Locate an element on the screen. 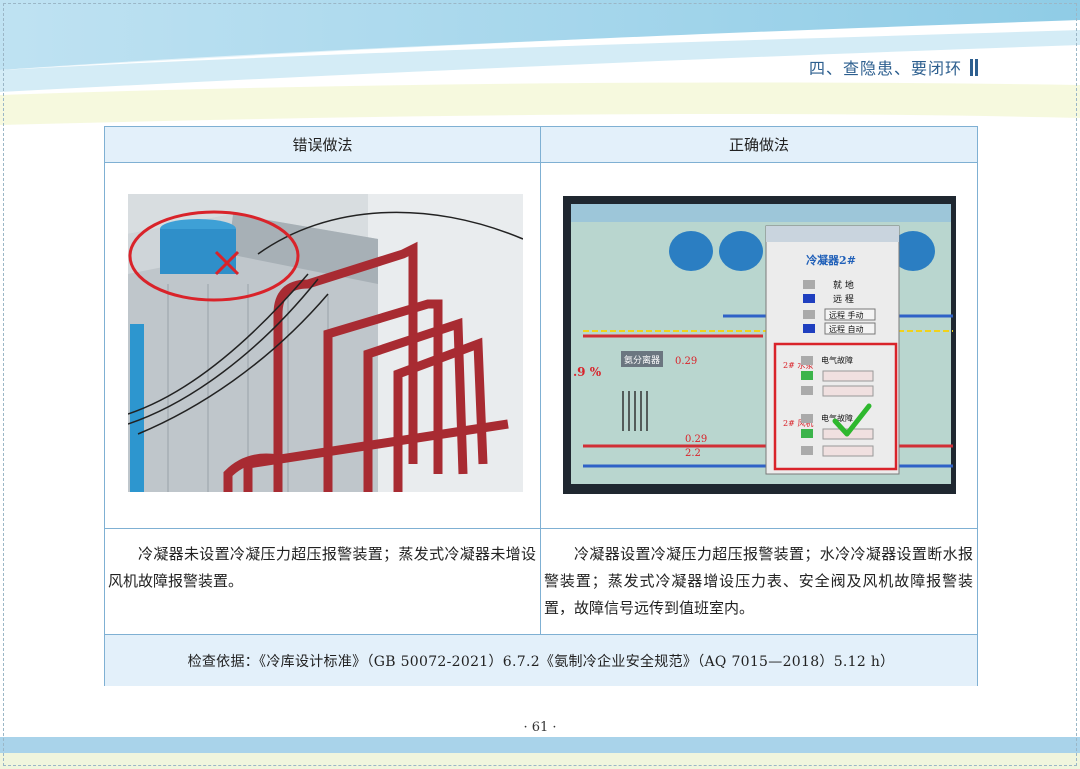 The image size is (1080, 769). panel-label-fault-1: 电气故障 is located at coordinates (837, 360).